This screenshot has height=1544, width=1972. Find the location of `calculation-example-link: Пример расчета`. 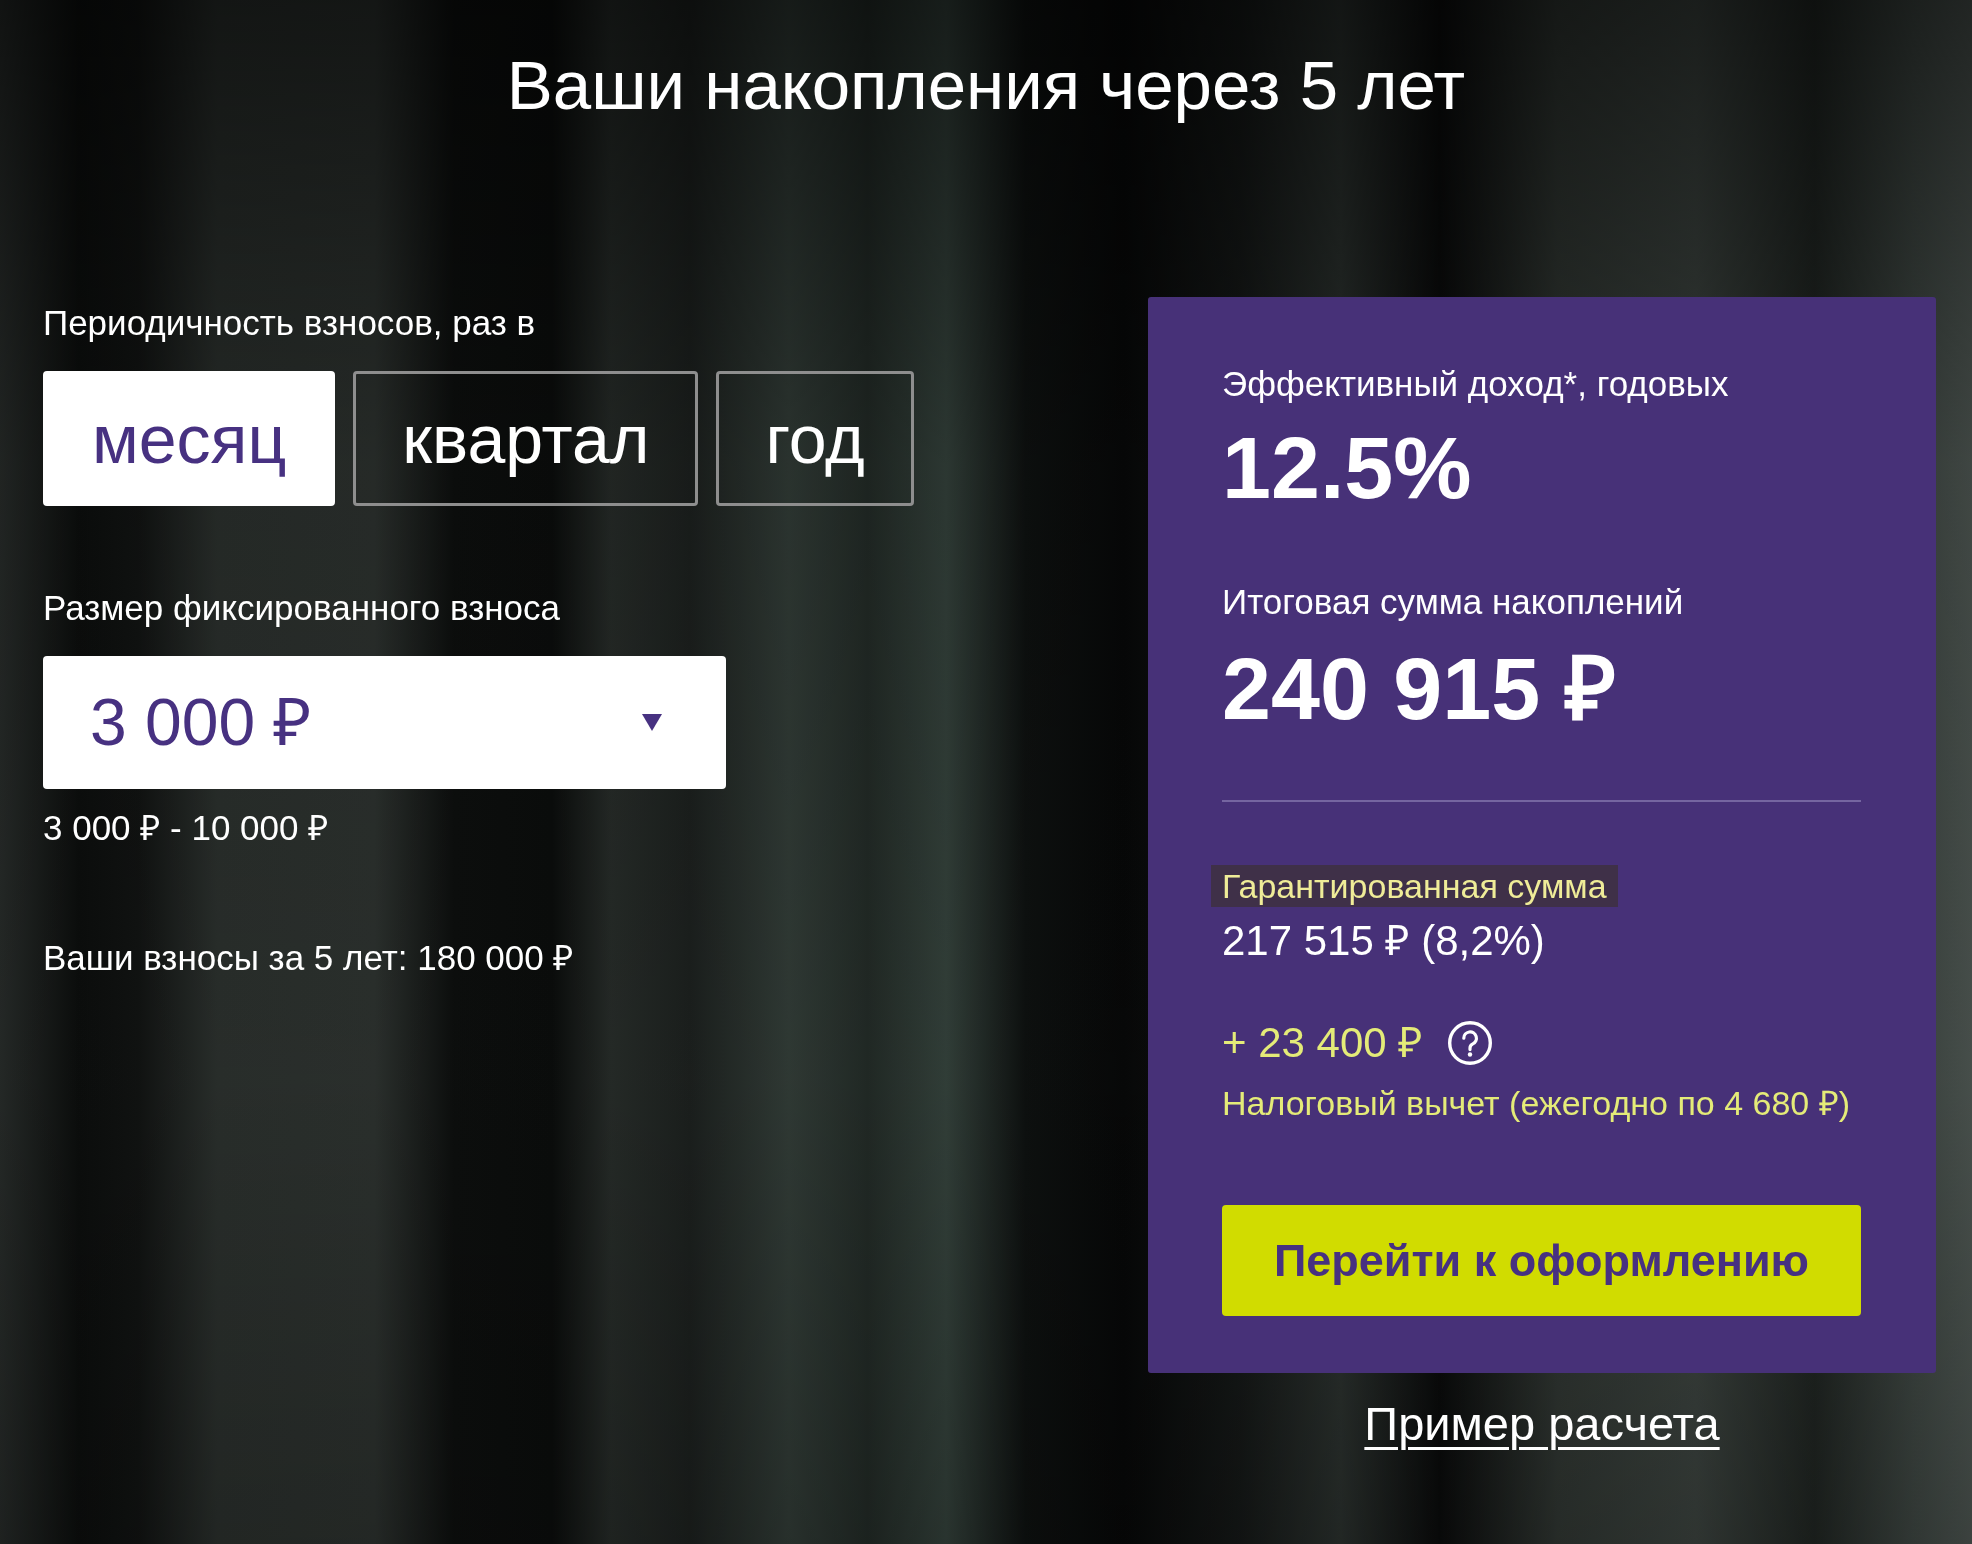

calculation-example-link: Пример расчета is located at coordinates (1542, 1424).